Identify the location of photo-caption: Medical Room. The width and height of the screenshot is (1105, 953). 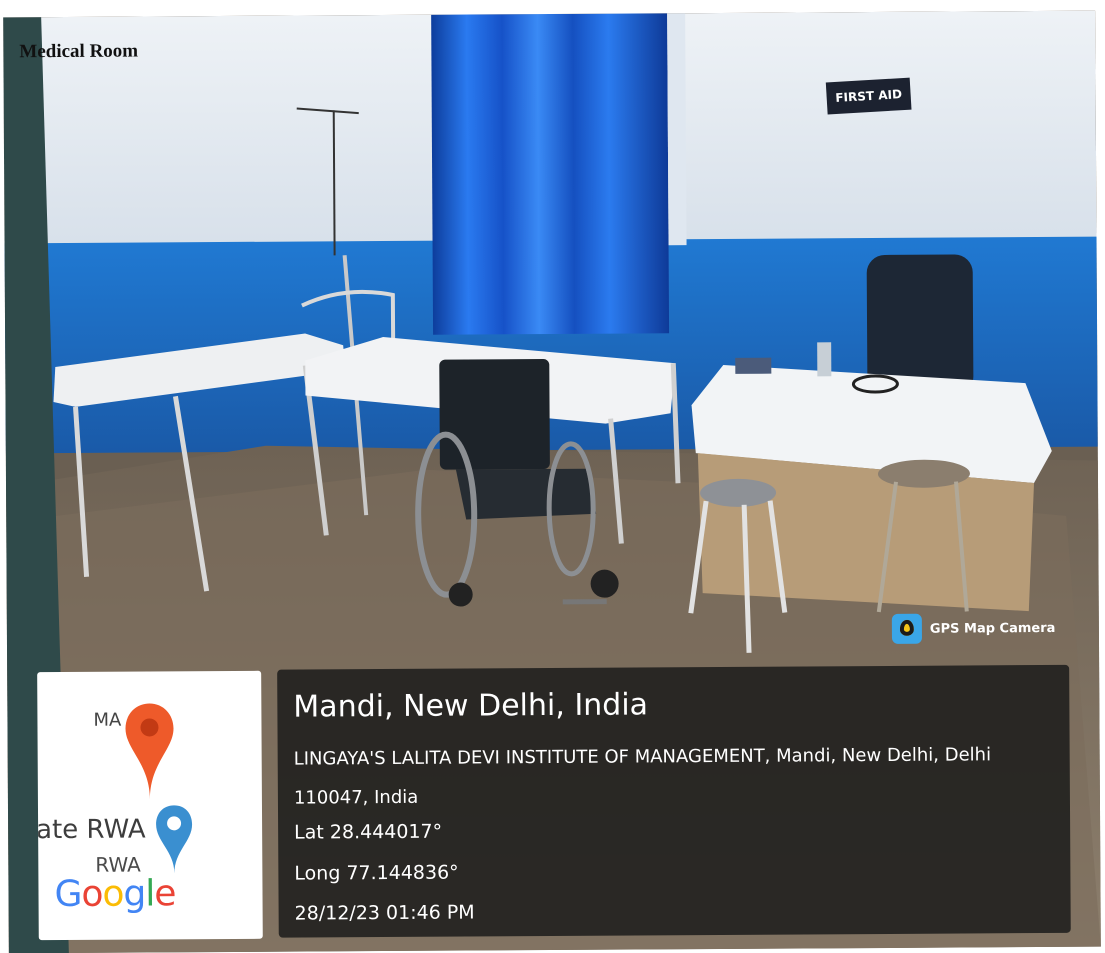
(79, 51).